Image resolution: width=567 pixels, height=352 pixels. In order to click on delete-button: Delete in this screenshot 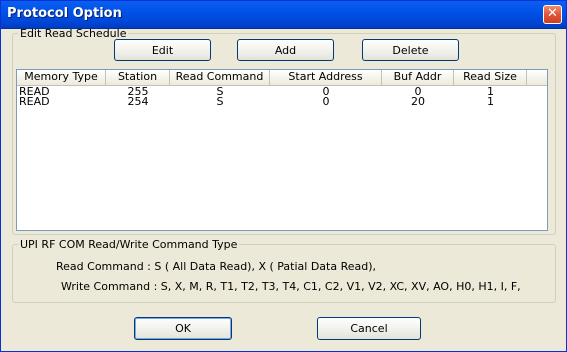, I will do `click(410, 50)`.